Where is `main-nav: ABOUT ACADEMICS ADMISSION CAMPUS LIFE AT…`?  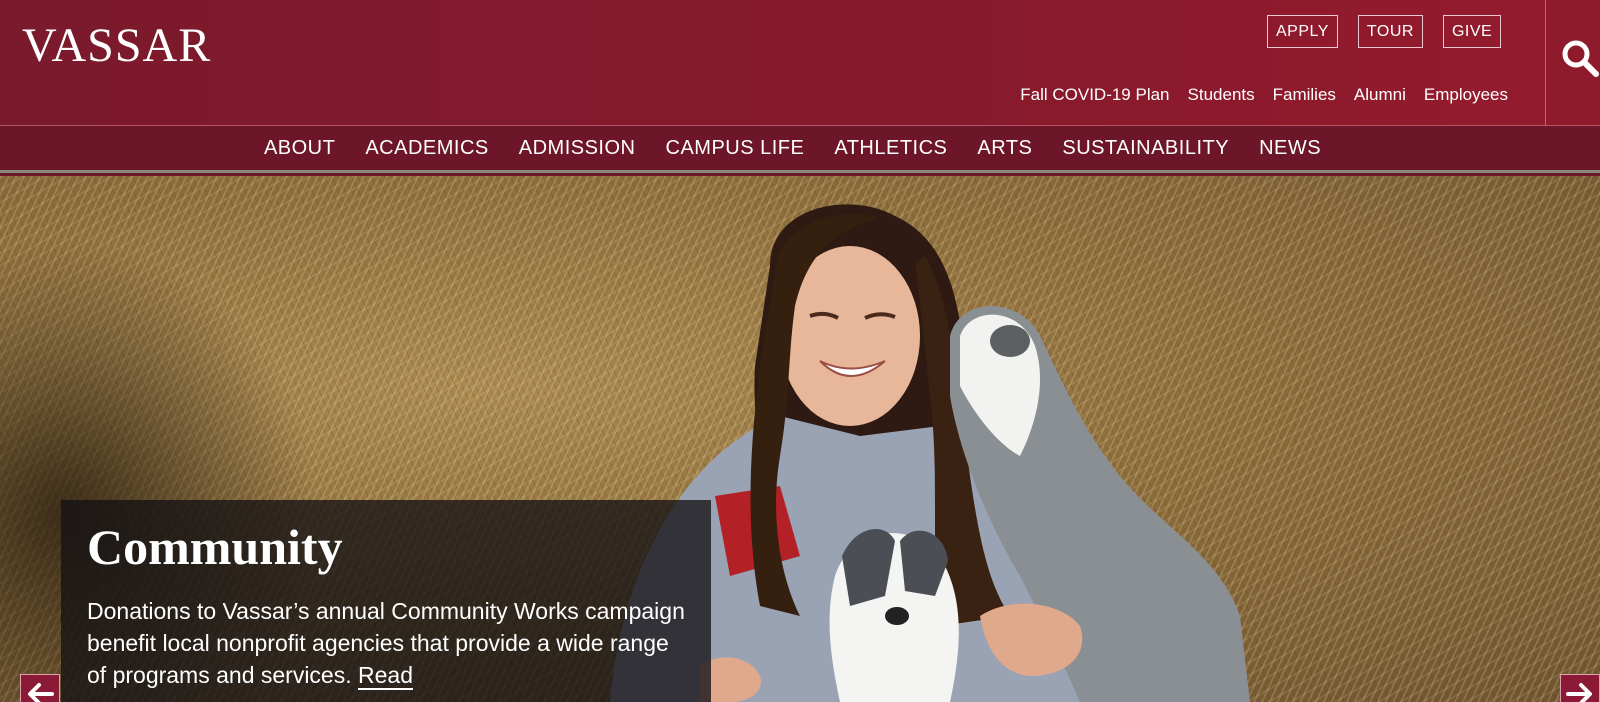 main-nav: ABOUT ACADEMICS ADMISSION CAMPUS LIFE AT… is located at coordinates (800, 149).